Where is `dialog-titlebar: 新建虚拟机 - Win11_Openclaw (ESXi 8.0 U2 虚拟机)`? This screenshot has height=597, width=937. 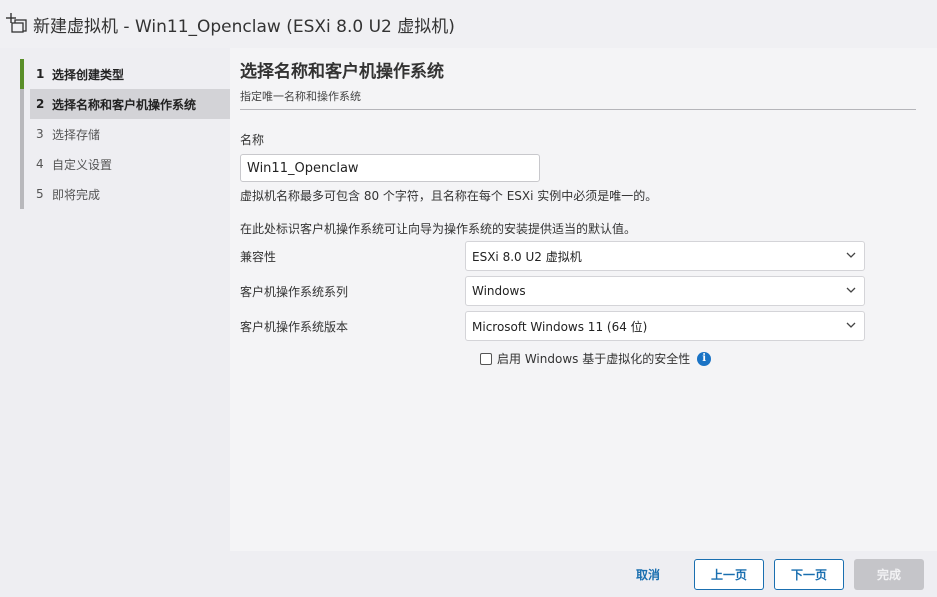 dialog-titlebar: 新建虚拟机 - Win11_Openclaw (ESXi 8.0 U2 虚拟机) is located at coordinates (468, 24).